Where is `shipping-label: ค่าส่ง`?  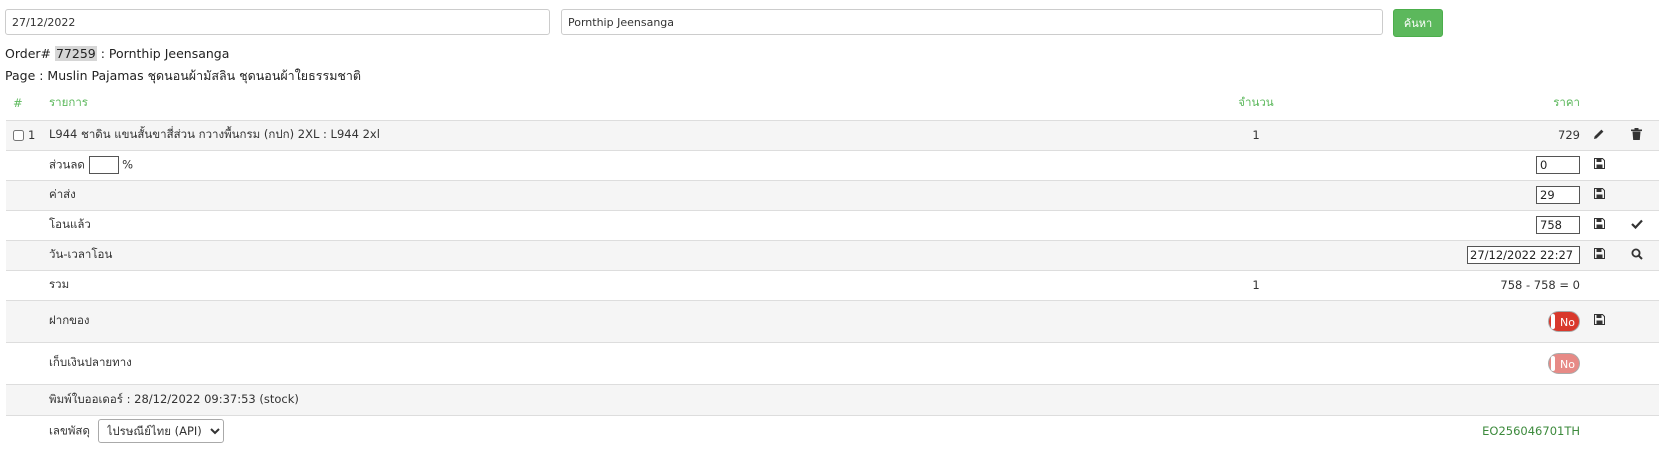 shipping-label: ค่าส่ง is located at coordinates (627, 194).